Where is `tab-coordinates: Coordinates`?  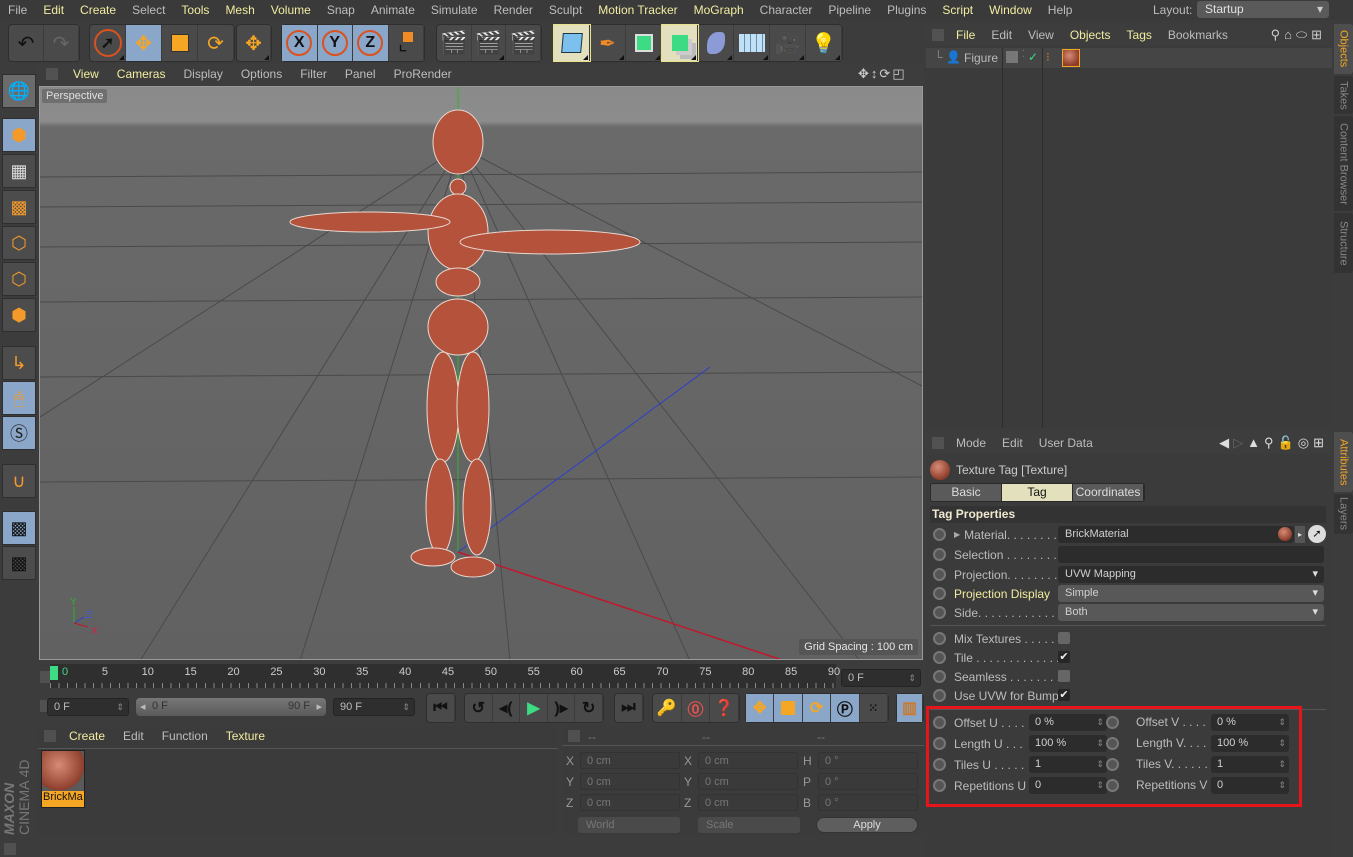
tab-coordinates: Coordinates is located at coordinates (1108, 492).